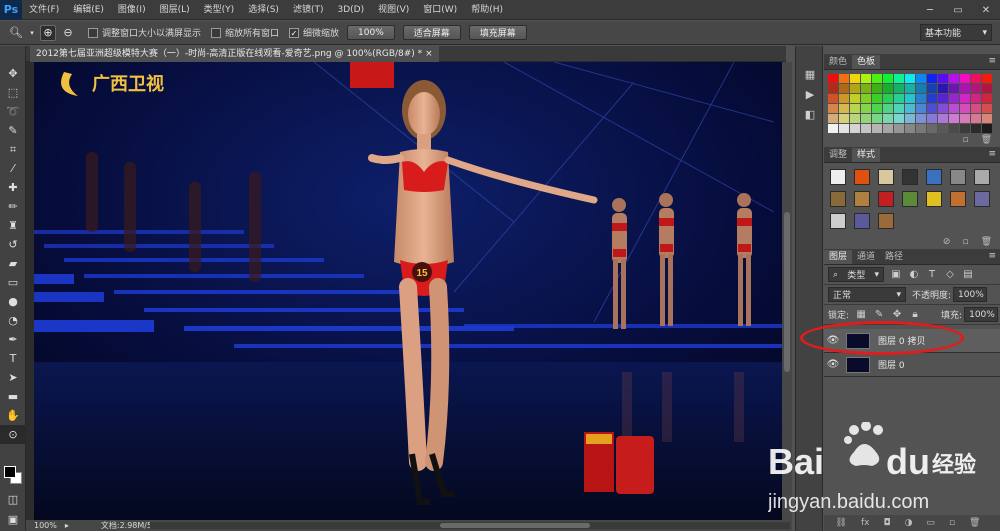 This screenshot has width=1000, height=531. Describe the element at coordinates (13, 73) in the screenshot. I see `move-tool-icon: ✥` at that location.